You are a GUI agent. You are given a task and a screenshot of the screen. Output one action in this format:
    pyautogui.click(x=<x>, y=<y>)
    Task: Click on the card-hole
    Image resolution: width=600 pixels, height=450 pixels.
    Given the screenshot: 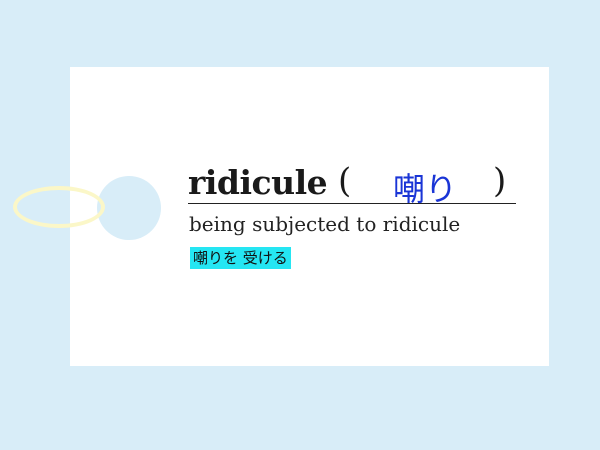 What is the action you would take?
    pyautogui.click(x=129, y=208)
    